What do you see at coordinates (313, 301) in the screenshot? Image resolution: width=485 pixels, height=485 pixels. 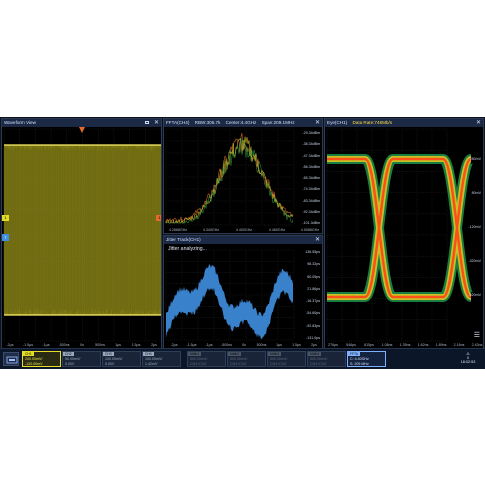 I see `y-tick-label: -16.37ps` at bounding box center [313, 301].